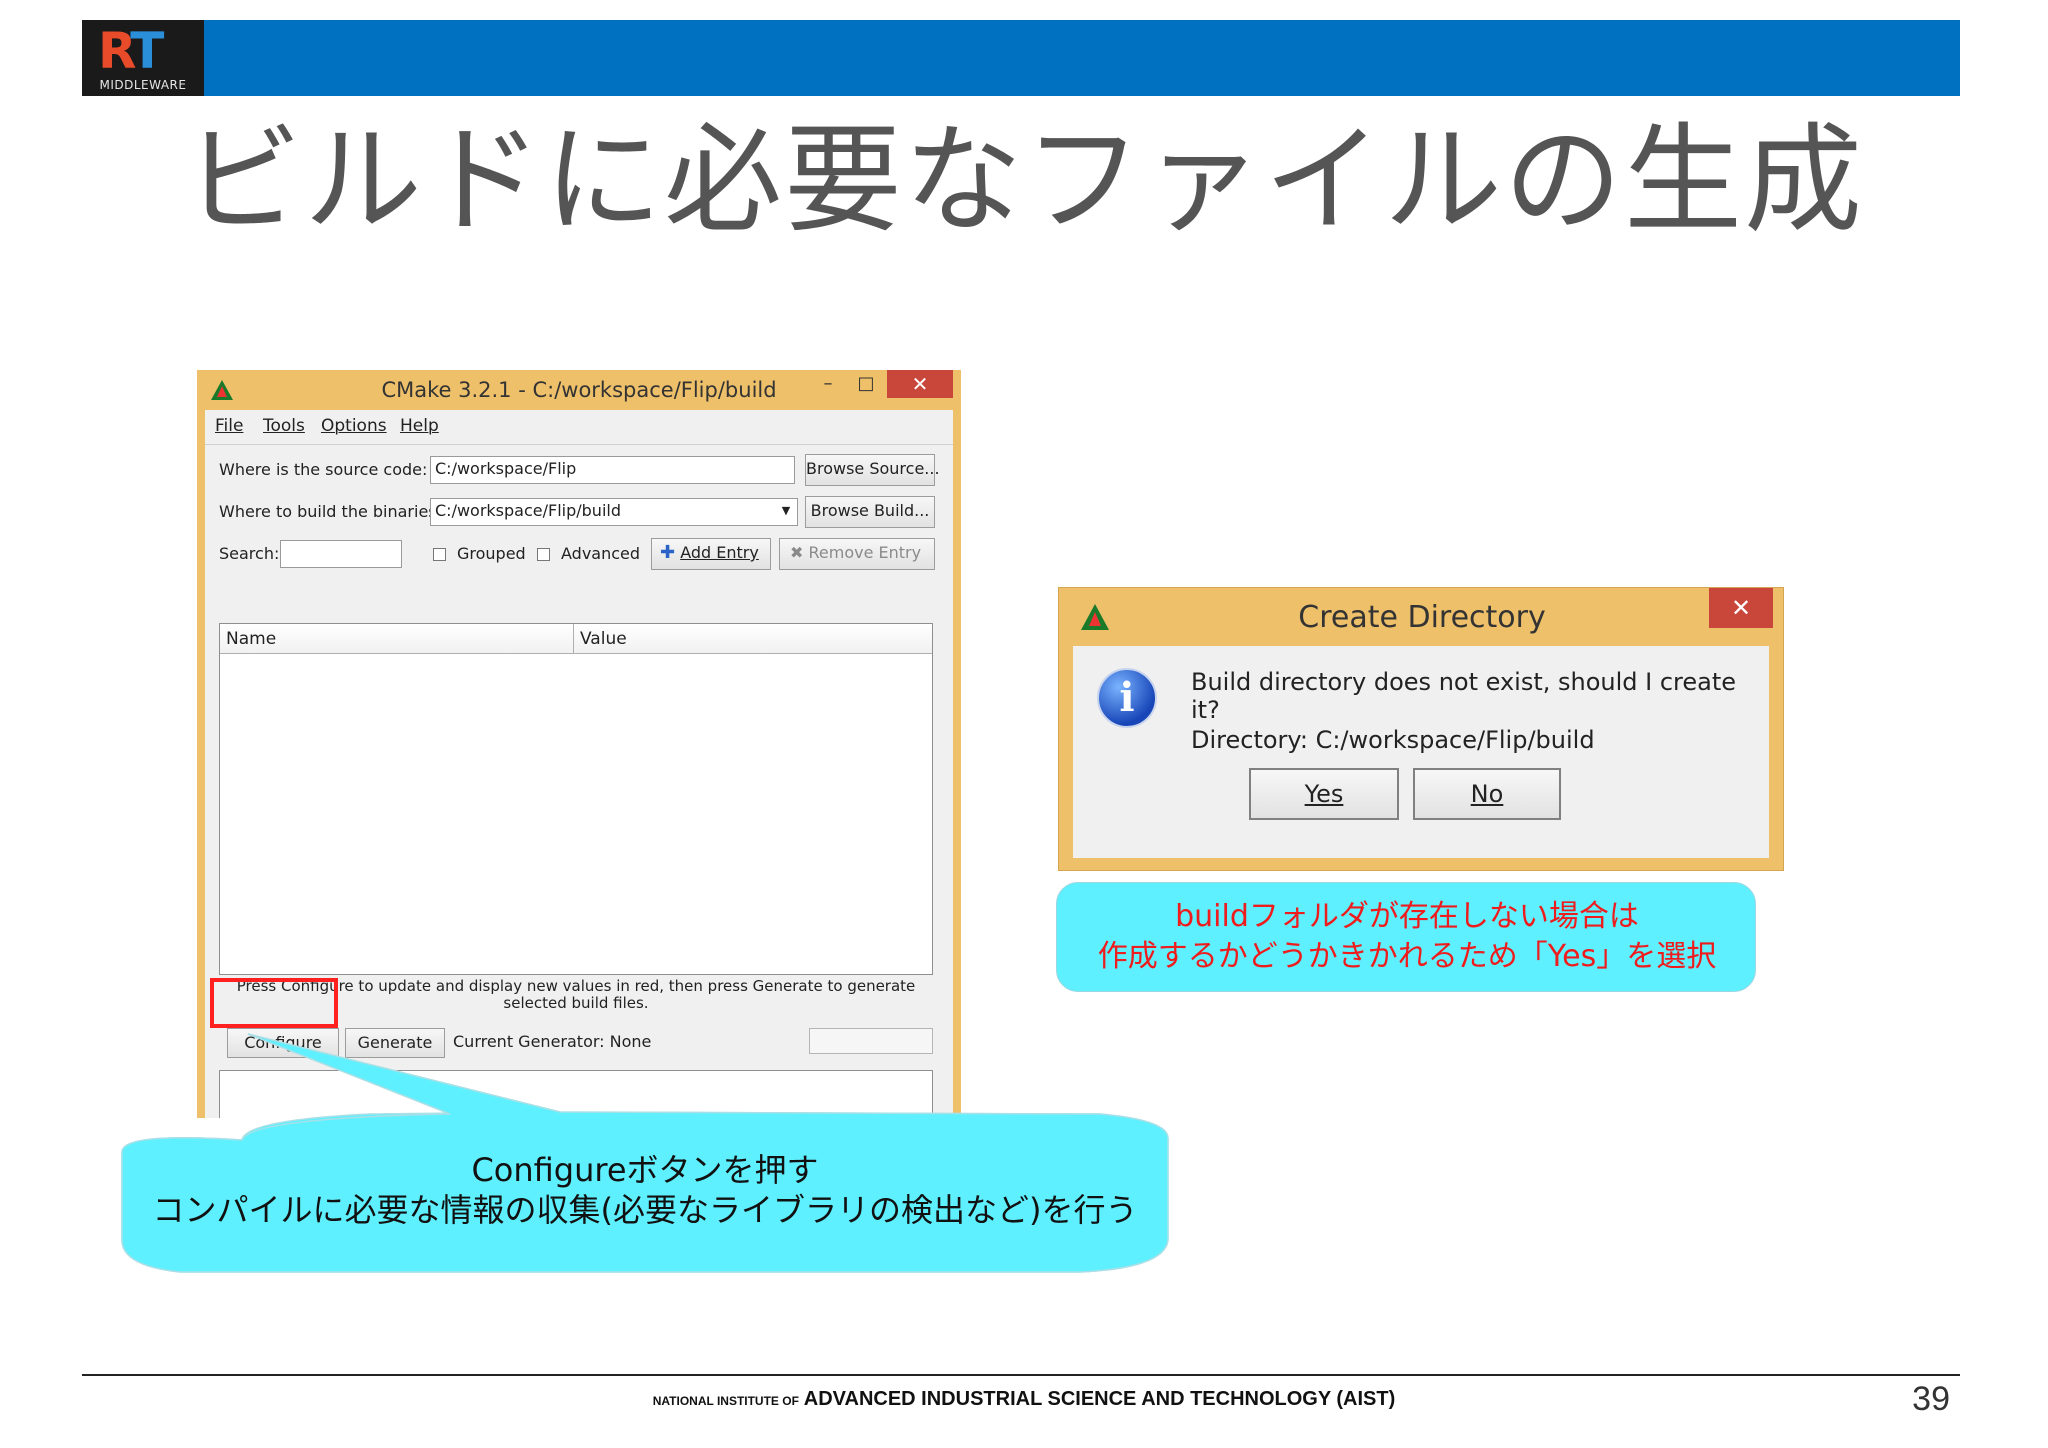  What do you see at coordinates (419, 426) in the screenshot?
I see `menu-help: Help` at bounding box center [419, 426].